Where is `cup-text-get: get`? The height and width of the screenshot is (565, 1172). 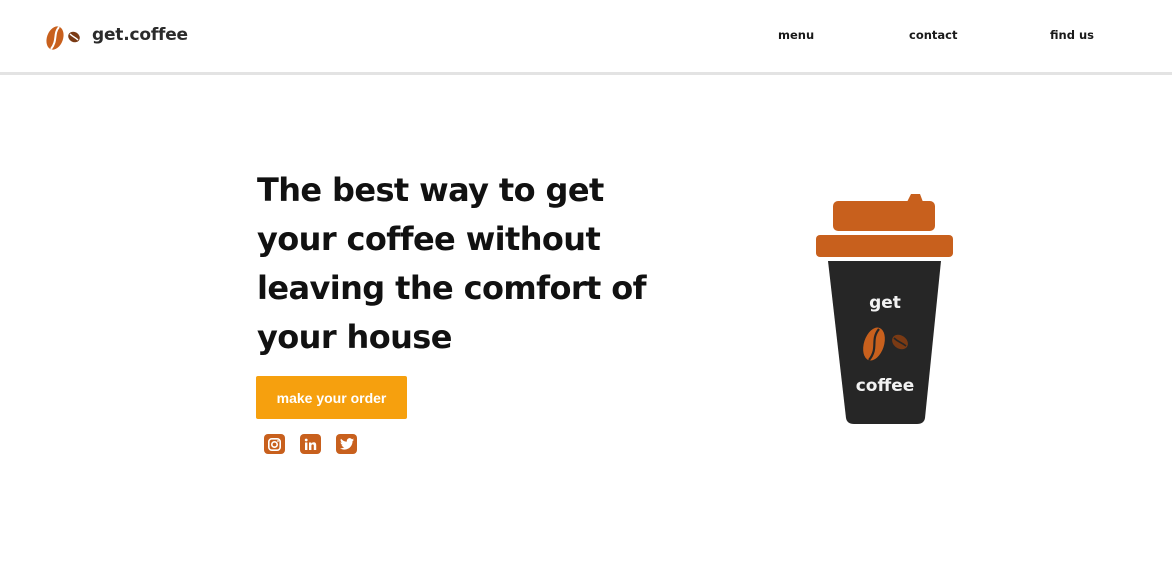
cup-text-get: get is located at coordinates (885, 303).